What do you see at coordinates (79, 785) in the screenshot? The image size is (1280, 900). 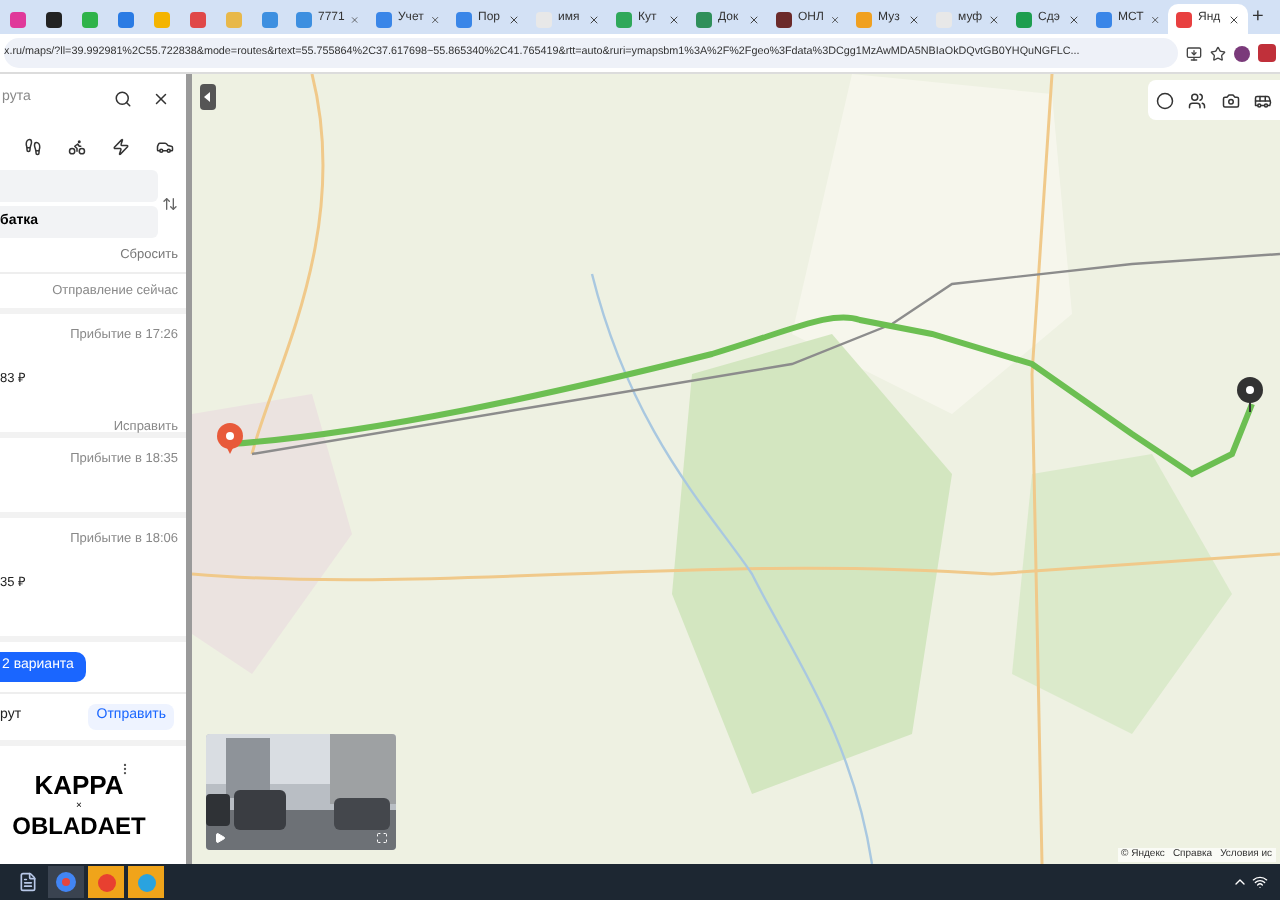 I see `ad-text: KAPPA` at bounding box center [79, 785].